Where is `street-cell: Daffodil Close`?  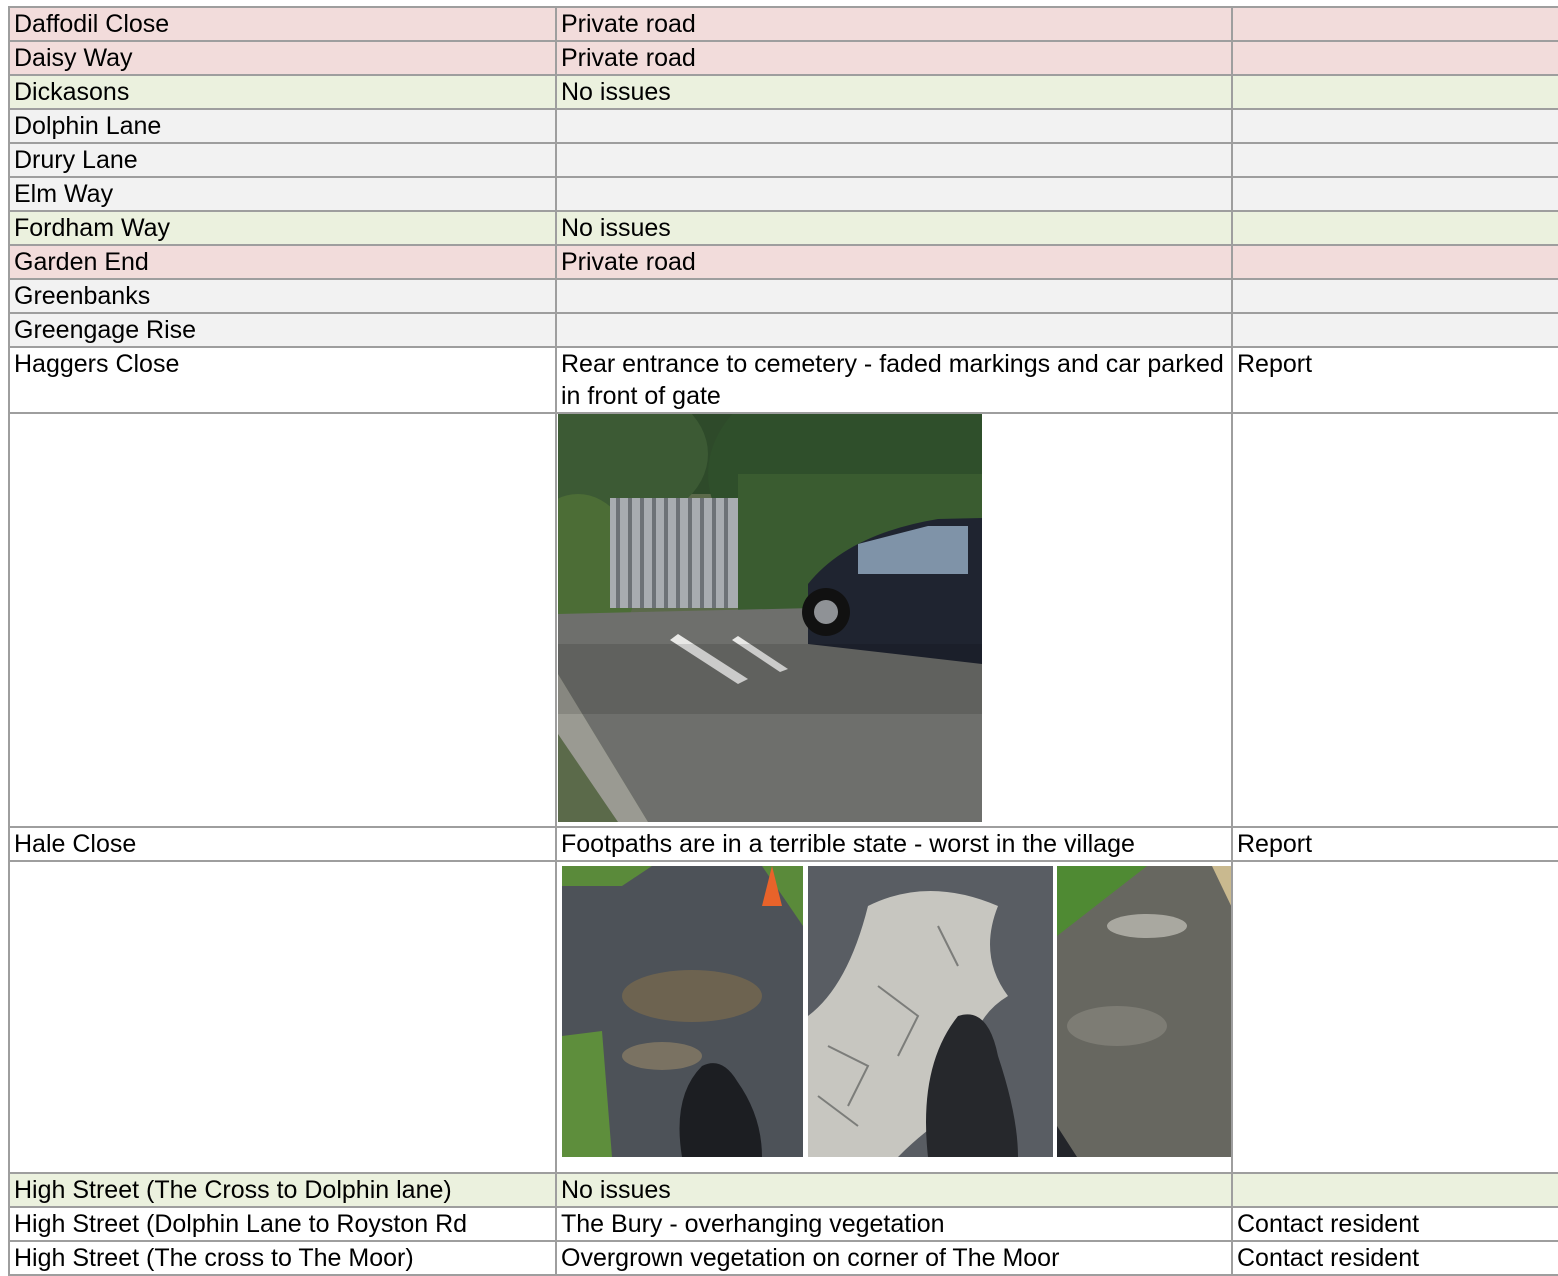 street-cell: Daffodil Close is located at coordinates (282, 24).